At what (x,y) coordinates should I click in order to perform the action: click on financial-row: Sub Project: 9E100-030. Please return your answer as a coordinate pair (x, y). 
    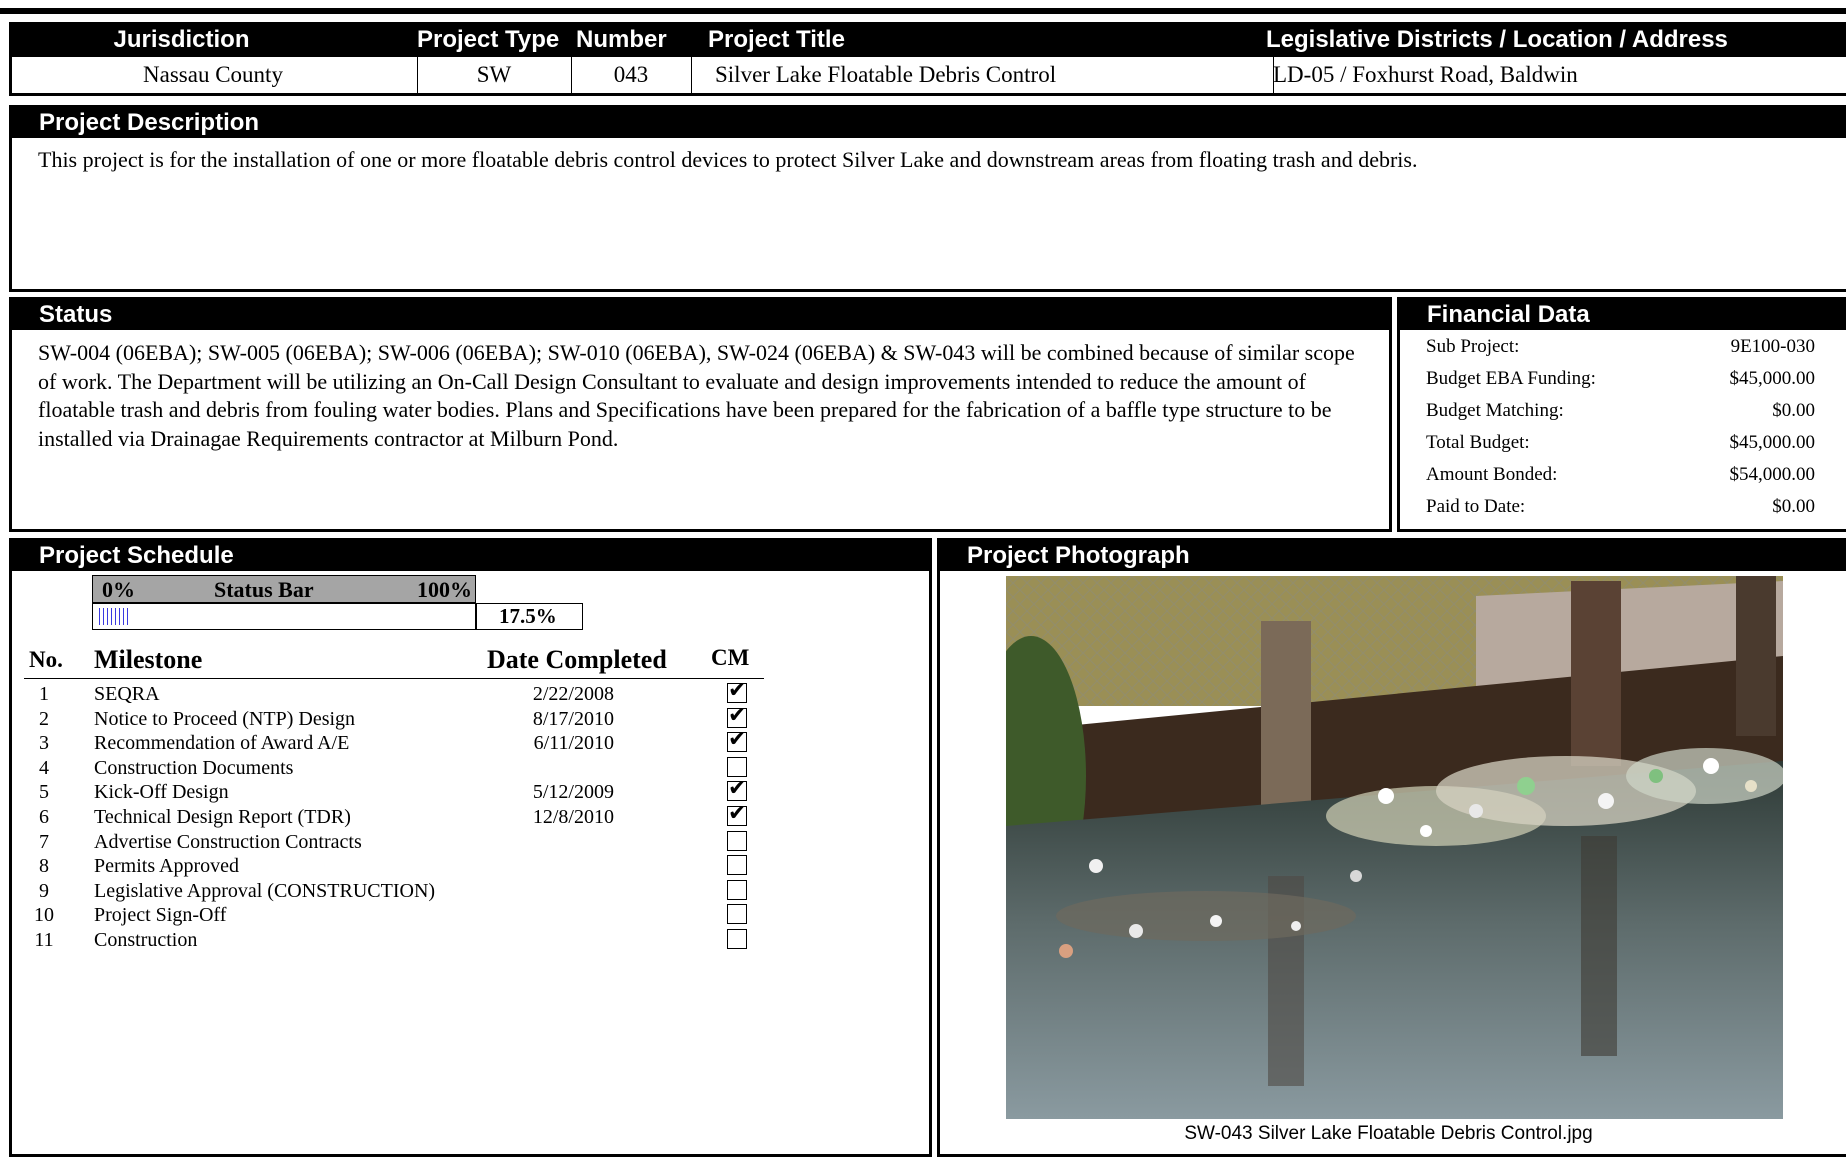
    Looking at the image, I should click on (1620, 352).